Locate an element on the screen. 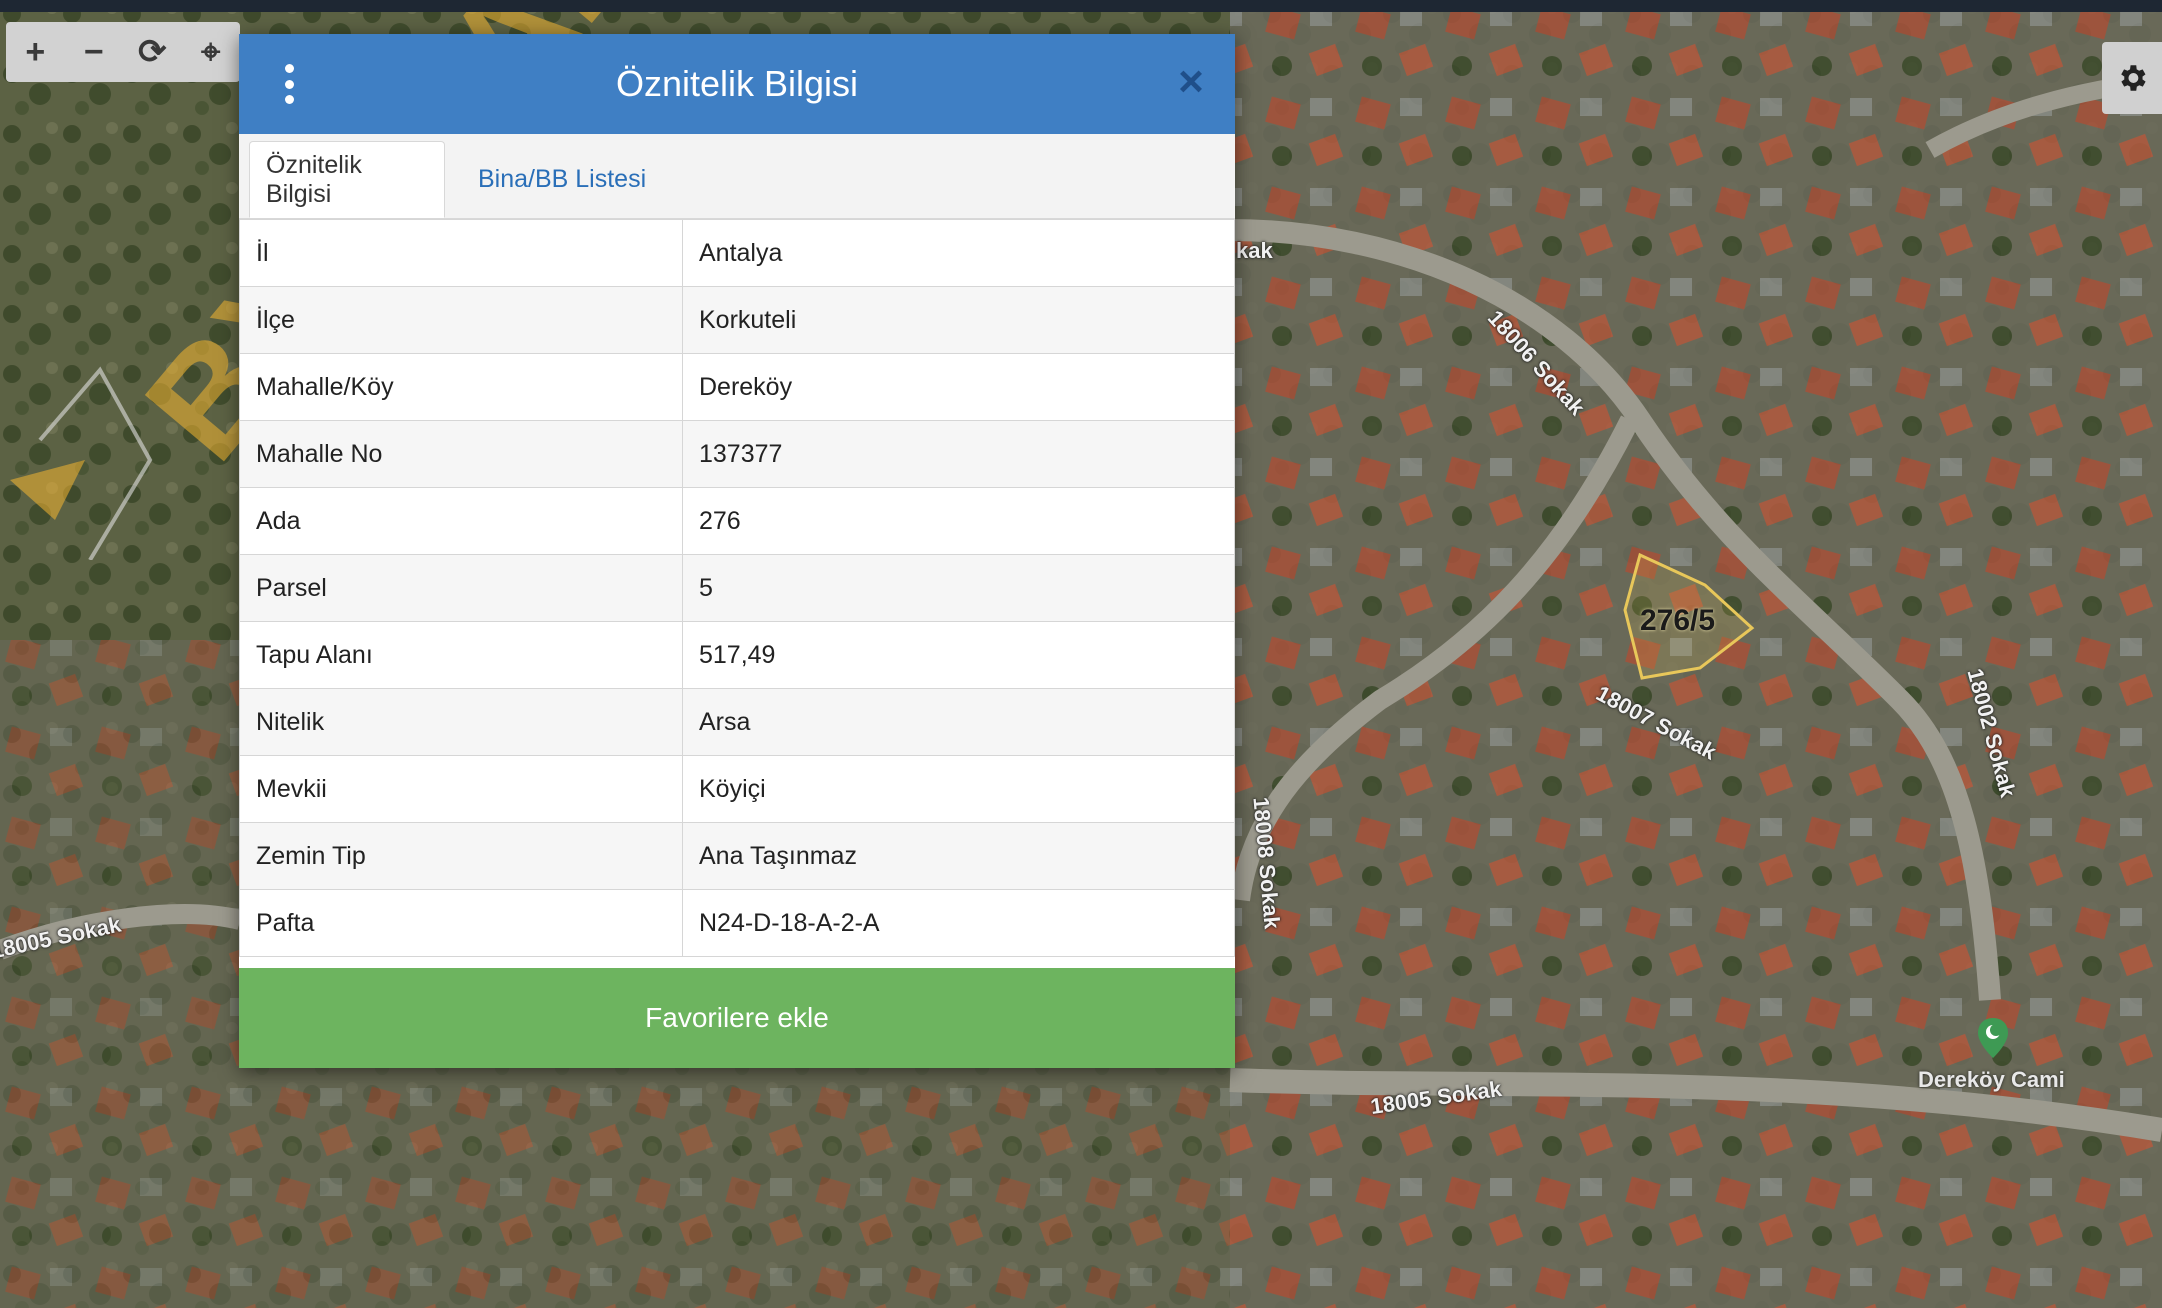 The width and height of the screenshot is (2162, 1308). attribute-value: Dereköy is located at coordinates (958, 387).